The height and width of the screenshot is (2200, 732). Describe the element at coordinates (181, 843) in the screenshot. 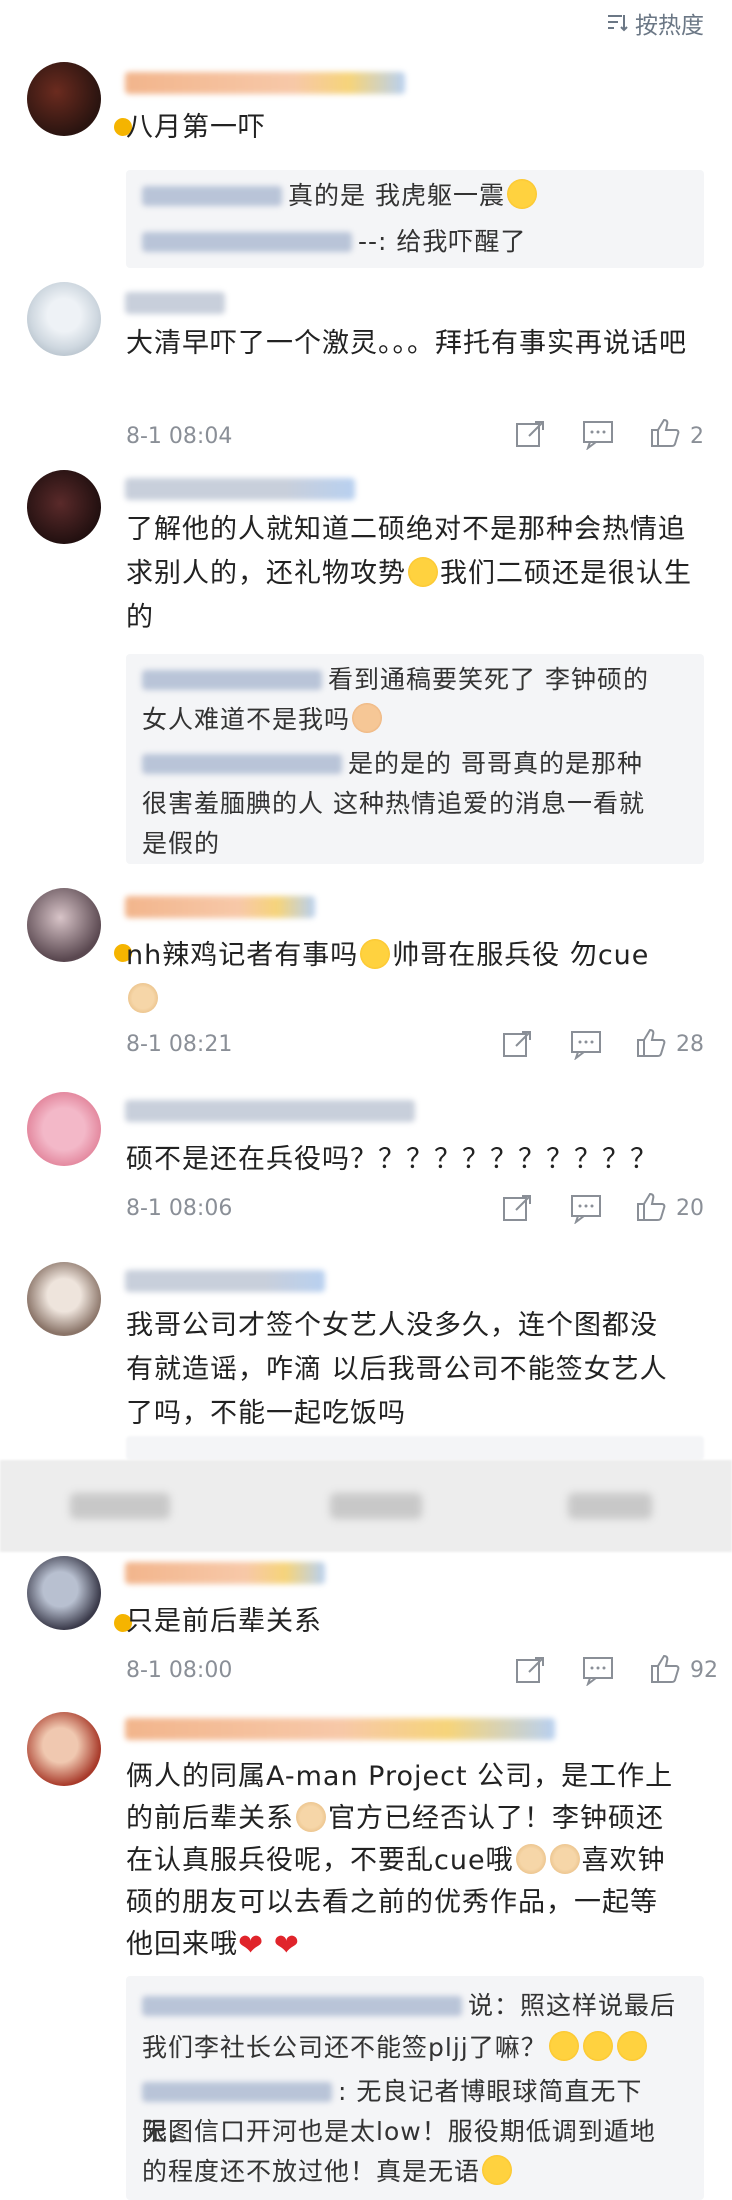

I see `reply: 是假的` at that location.